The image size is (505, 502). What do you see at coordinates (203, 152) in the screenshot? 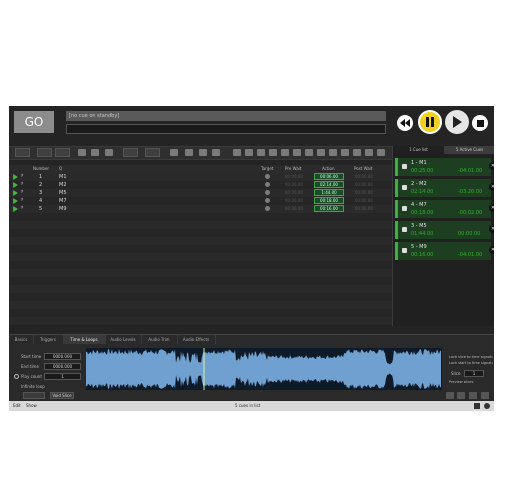
I see `timecode-cue-icon` at bounding box center [203, 152].